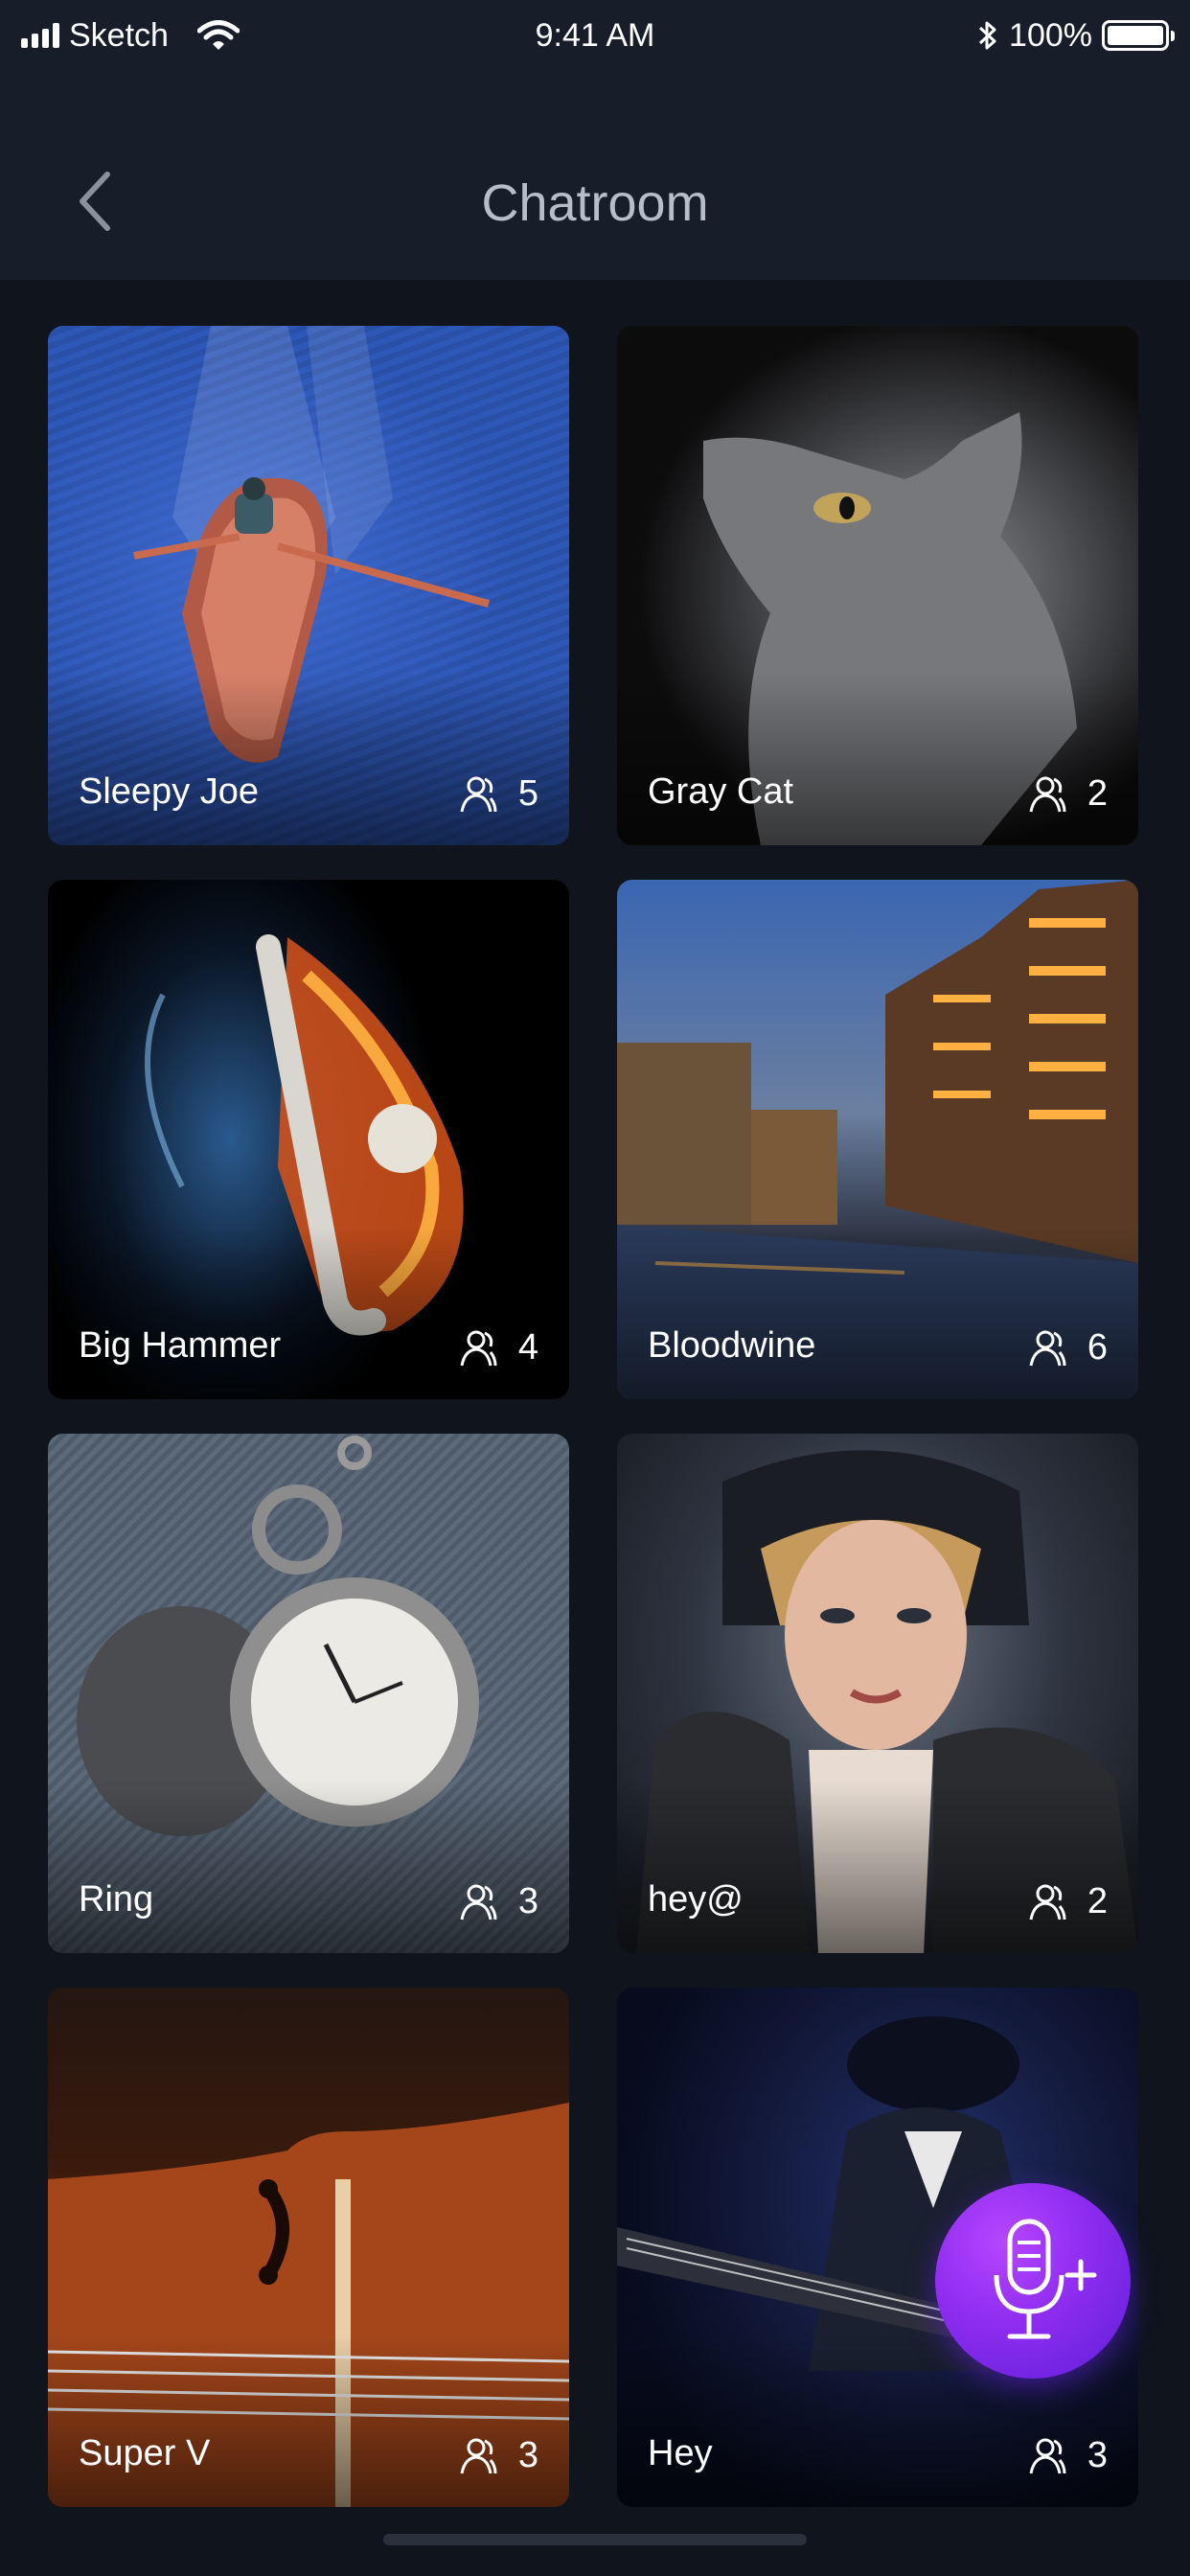 This screenshot has height=2576, width=1190. What do you see at coordinates (1098, 1347) in the screenshot?
I see `member-count-value: 6` at bounding box center [1098, 1347].